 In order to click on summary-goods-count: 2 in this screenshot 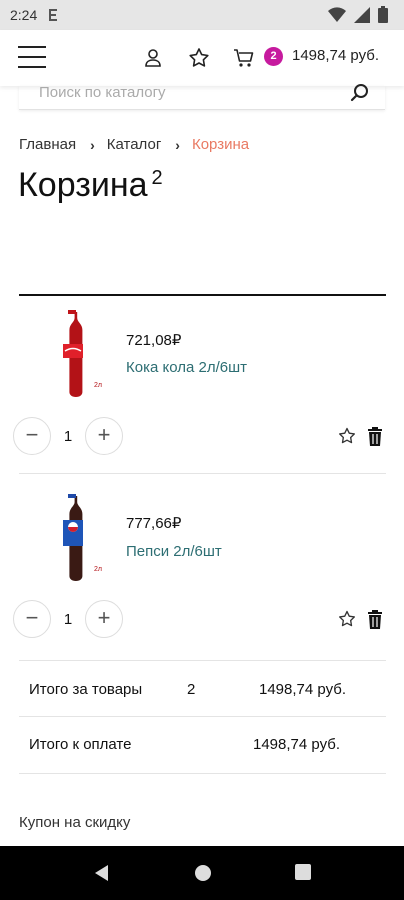, I will do `click(191, 689)`.